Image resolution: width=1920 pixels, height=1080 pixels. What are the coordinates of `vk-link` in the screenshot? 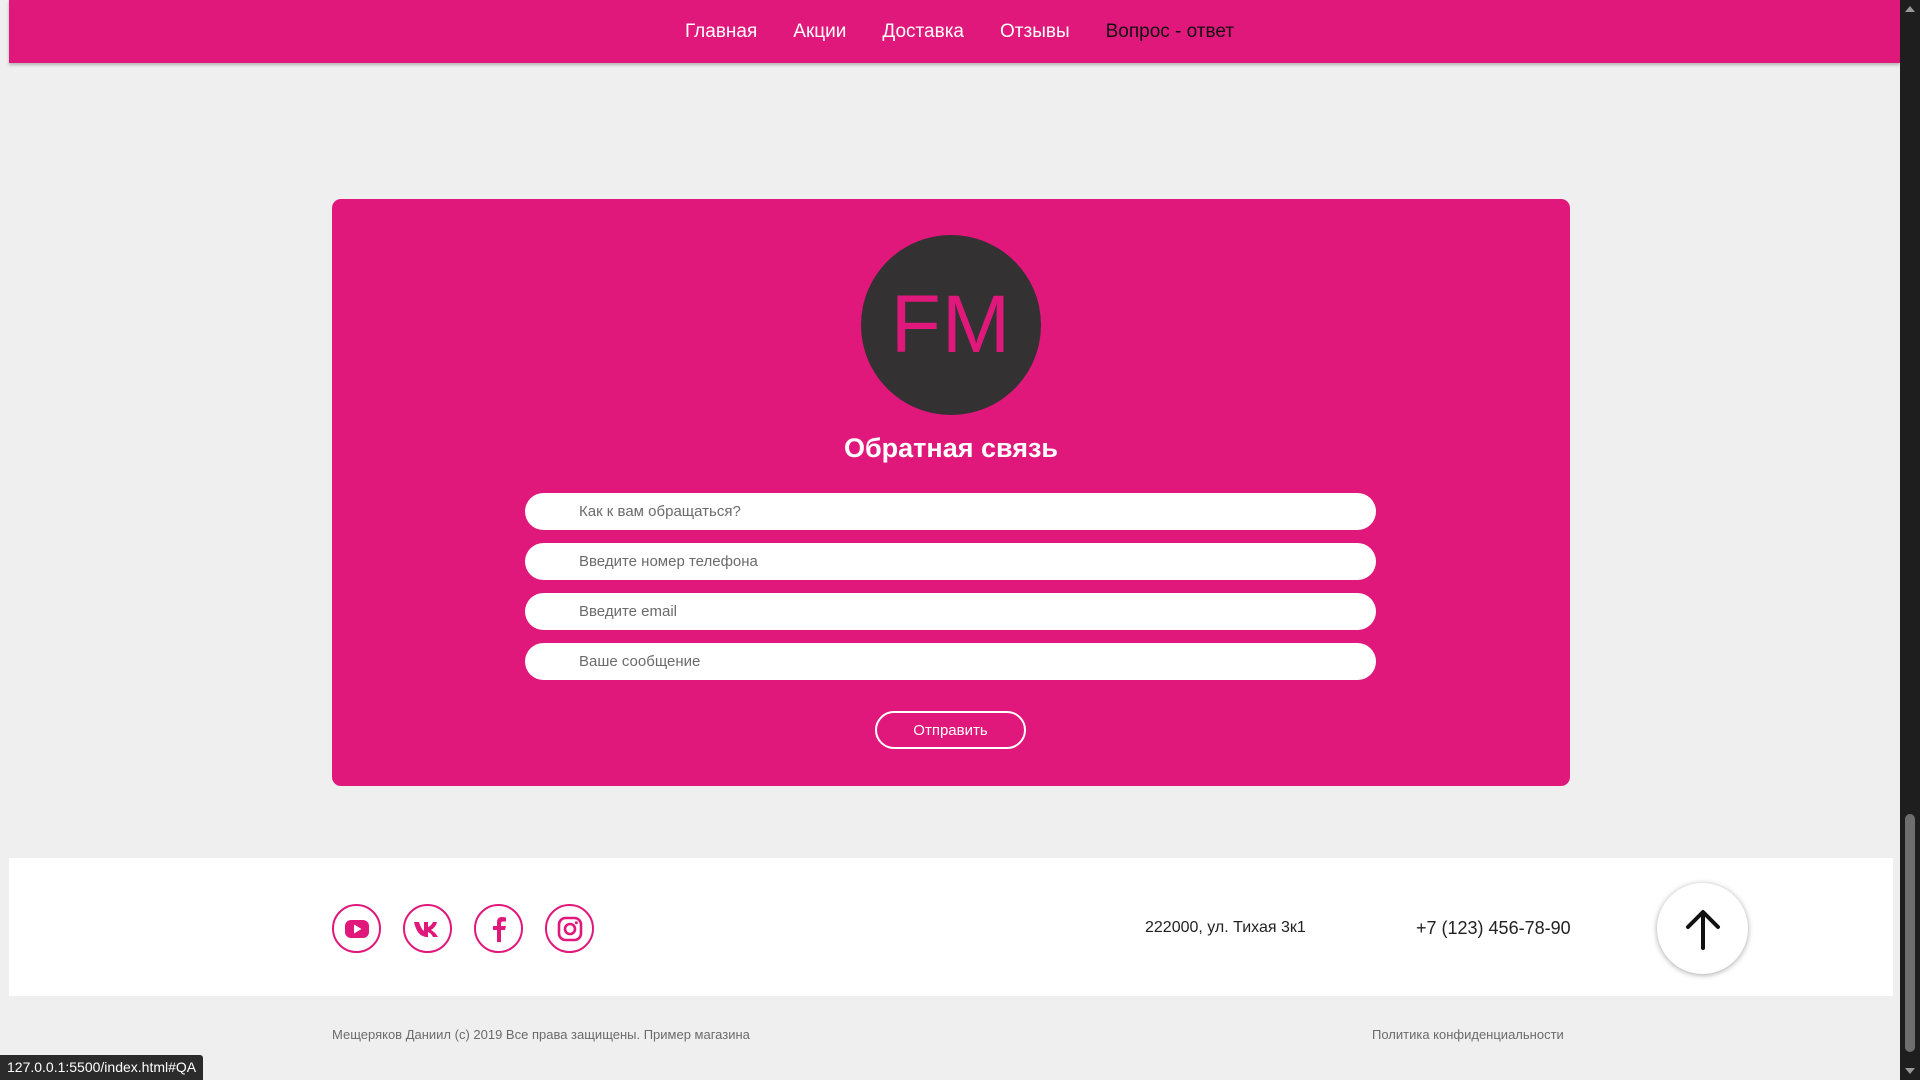 It's located at (427, 928).